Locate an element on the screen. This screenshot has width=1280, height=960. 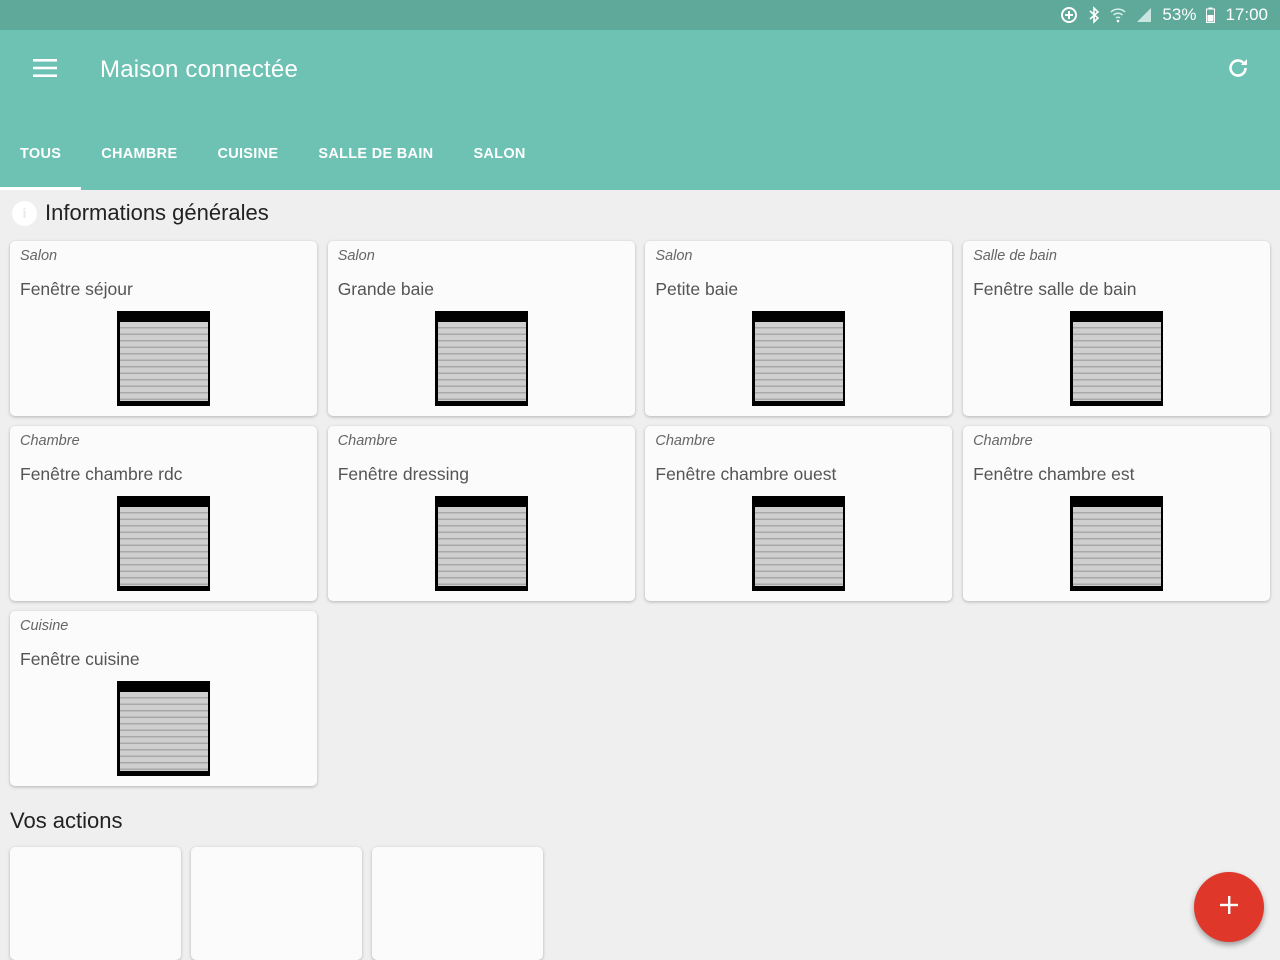
tab-tous: TOUS is located at coordinates (41, 154).